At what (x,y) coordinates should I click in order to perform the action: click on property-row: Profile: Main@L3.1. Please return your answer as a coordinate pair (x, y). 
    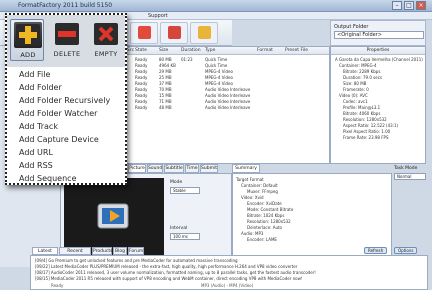
    Looking at the image, I should click on (362, 107).